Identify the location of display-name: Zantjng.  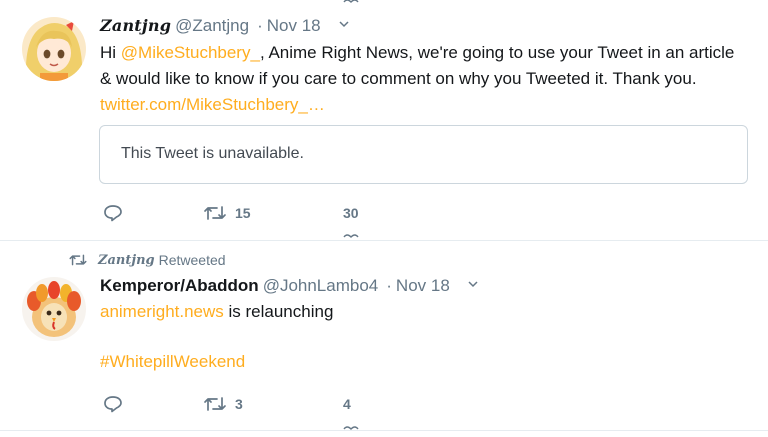
(135, 25).